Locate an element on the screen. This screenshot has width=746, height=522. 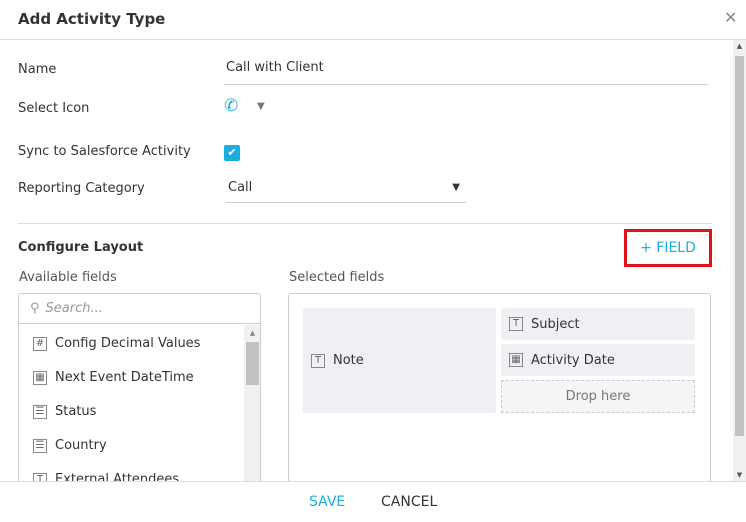
list-item: # Config Decimal Values is located at coordinates (116, 343).